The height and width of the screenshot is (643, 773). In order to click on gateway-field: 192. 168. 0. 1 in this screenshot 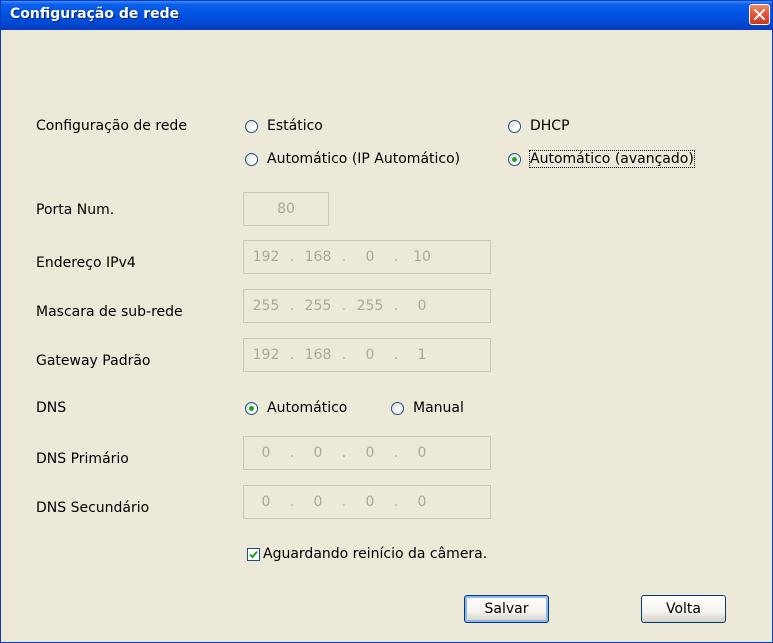, I will do `click(367, 355)`.